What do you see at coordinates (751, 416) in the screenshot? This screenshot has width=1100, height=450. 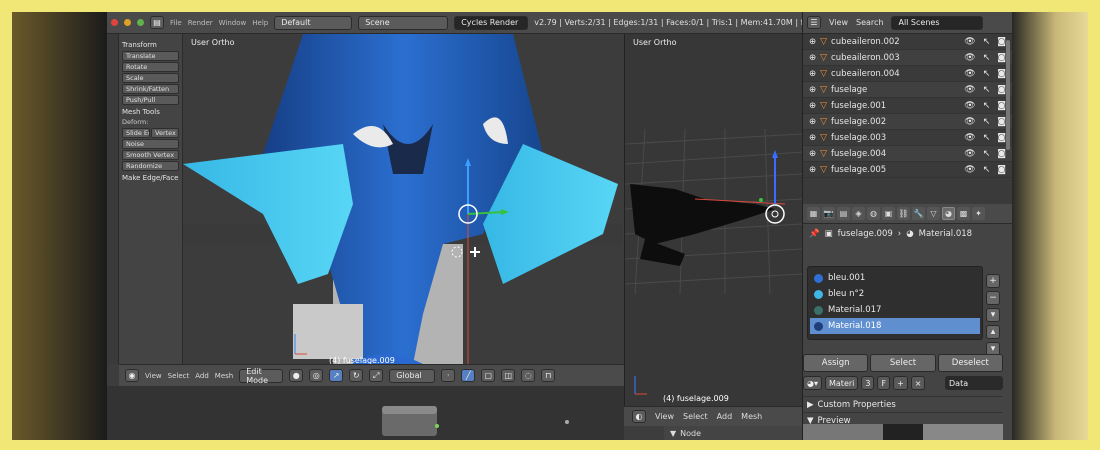 I see `node-mesh-menu: Mesh` at bounding box center [751, 416].